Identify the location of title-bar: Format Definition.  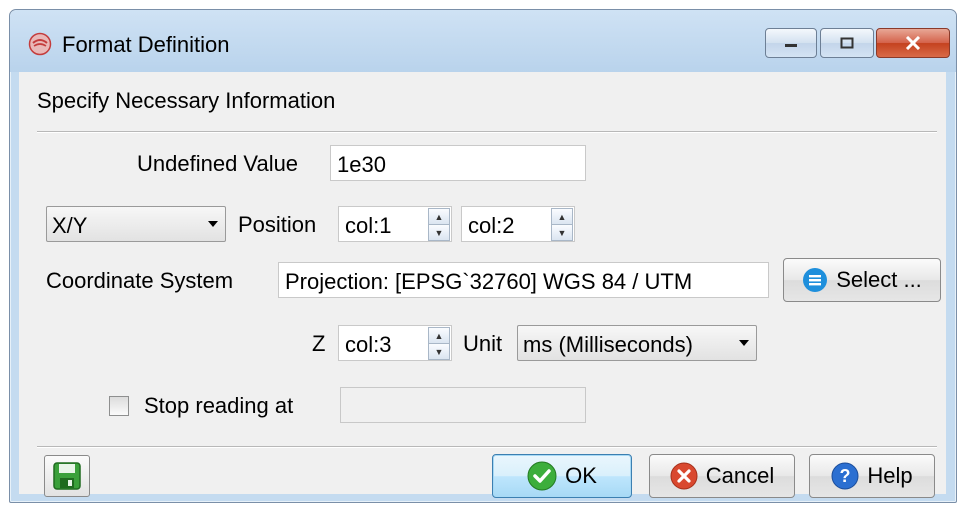
(483, 41).